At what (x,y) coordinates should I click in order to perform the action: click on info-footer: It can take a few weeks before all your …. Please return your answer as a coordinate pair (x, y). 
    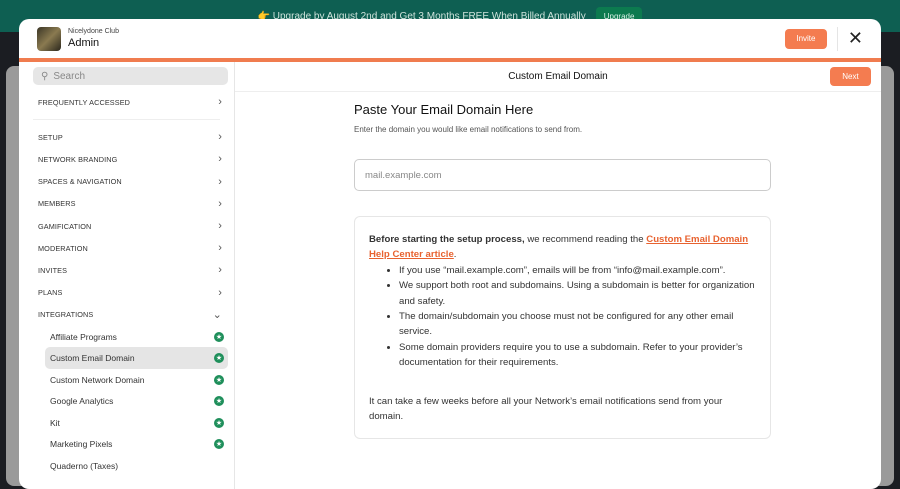
    Looking at the image, I should click on (546, 409).